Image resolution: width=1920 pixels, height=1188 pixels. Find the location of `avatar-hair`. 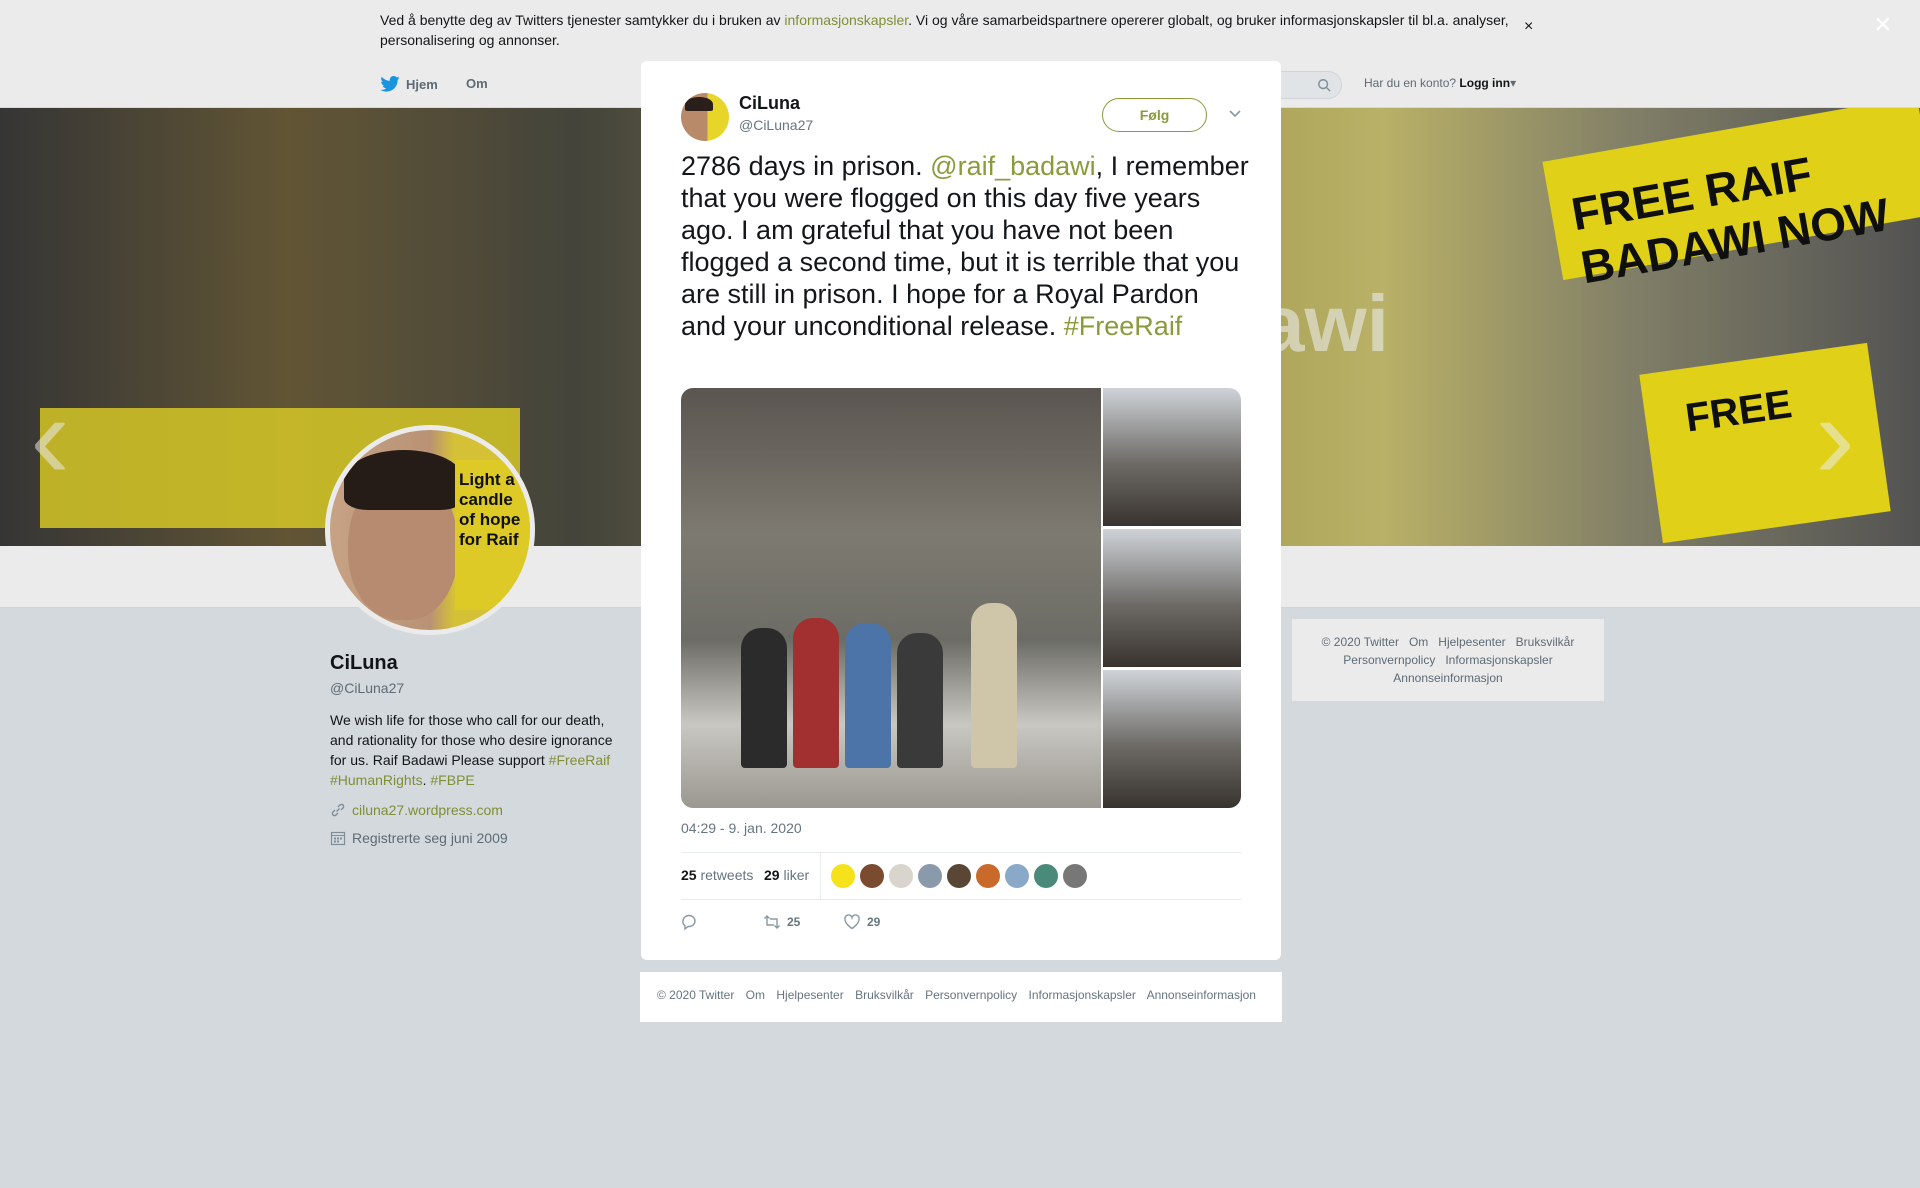

avatar-hair is located at coordinates (699, 104).